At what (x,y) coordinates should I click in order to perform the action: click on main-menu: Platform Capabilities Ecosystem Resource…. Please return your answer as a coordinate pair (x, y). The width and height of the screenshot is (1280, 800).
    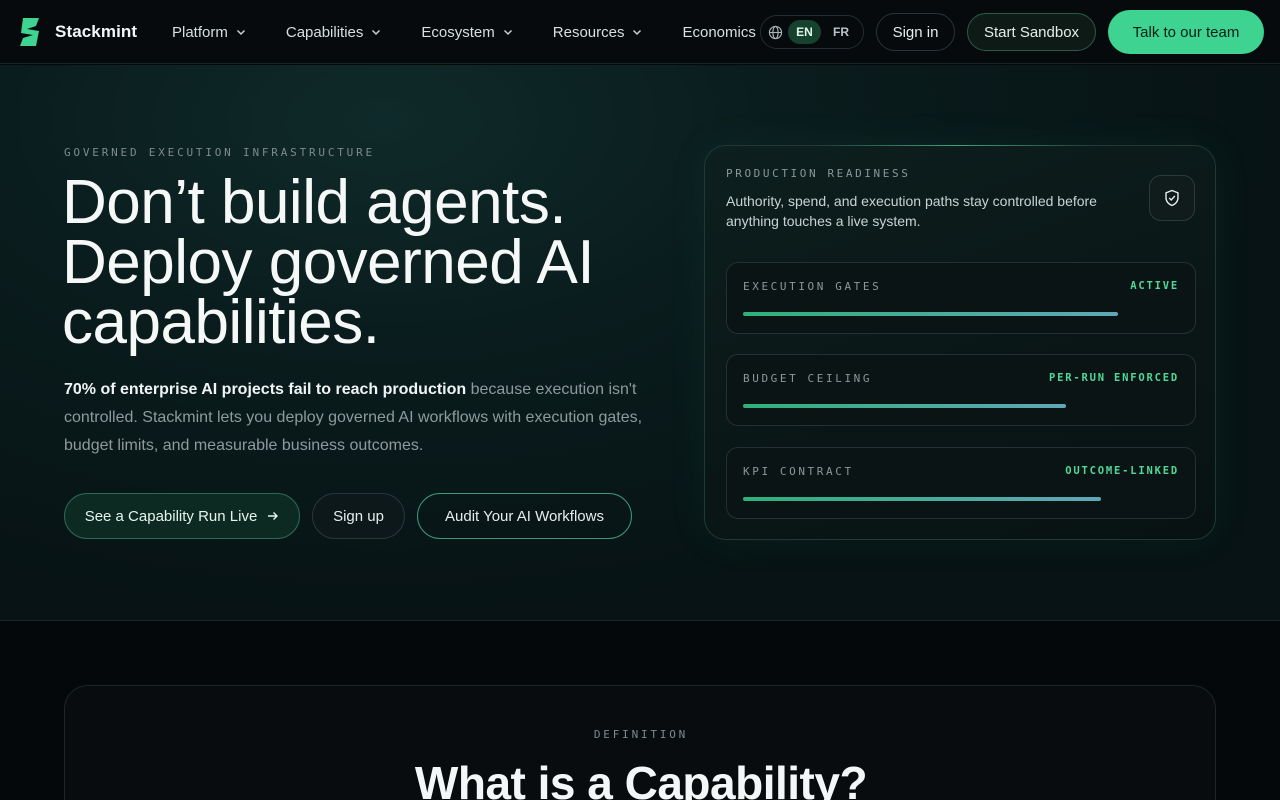
    Looking at the image, I should click on (464, 32).